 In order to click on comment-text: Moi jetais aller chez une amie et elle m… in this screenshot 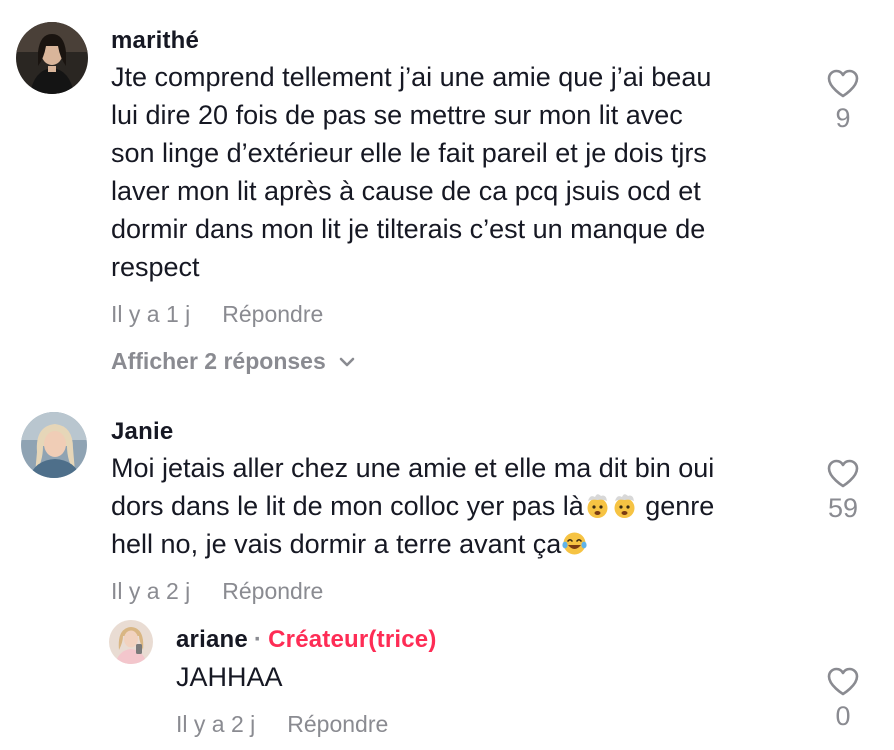, I will do `click(461, 506)`.